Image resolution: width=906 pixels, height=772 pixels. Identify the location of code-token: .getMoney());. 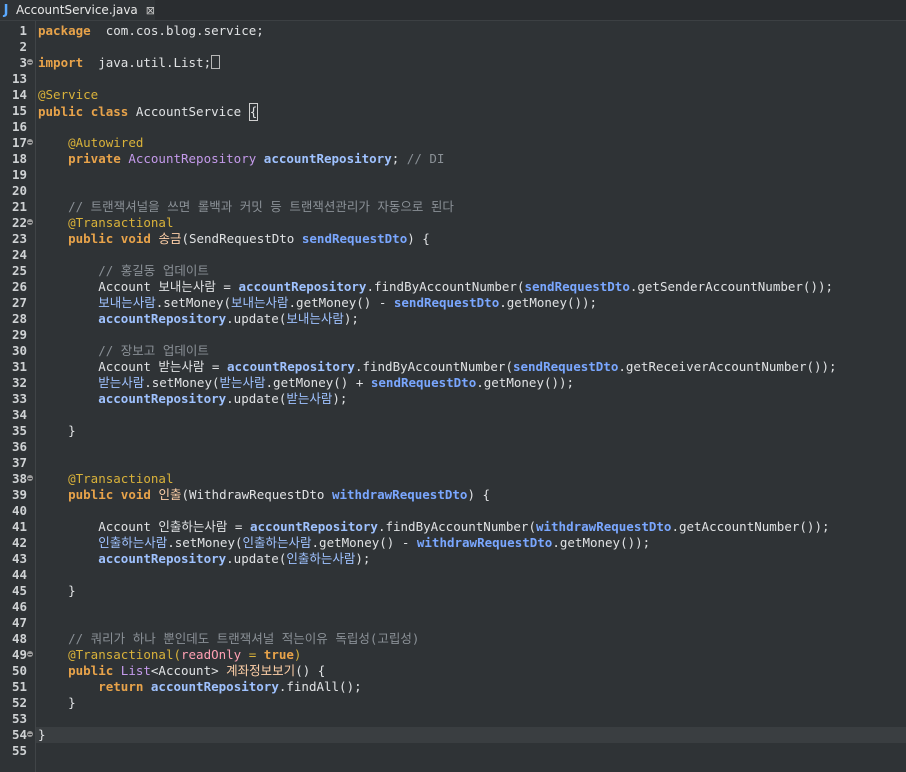
(601, 542).